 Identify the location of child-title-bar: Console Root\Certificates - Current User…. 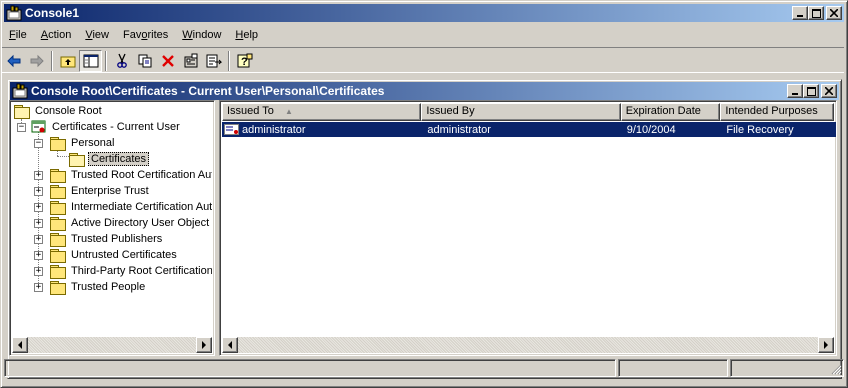
(424, 91).